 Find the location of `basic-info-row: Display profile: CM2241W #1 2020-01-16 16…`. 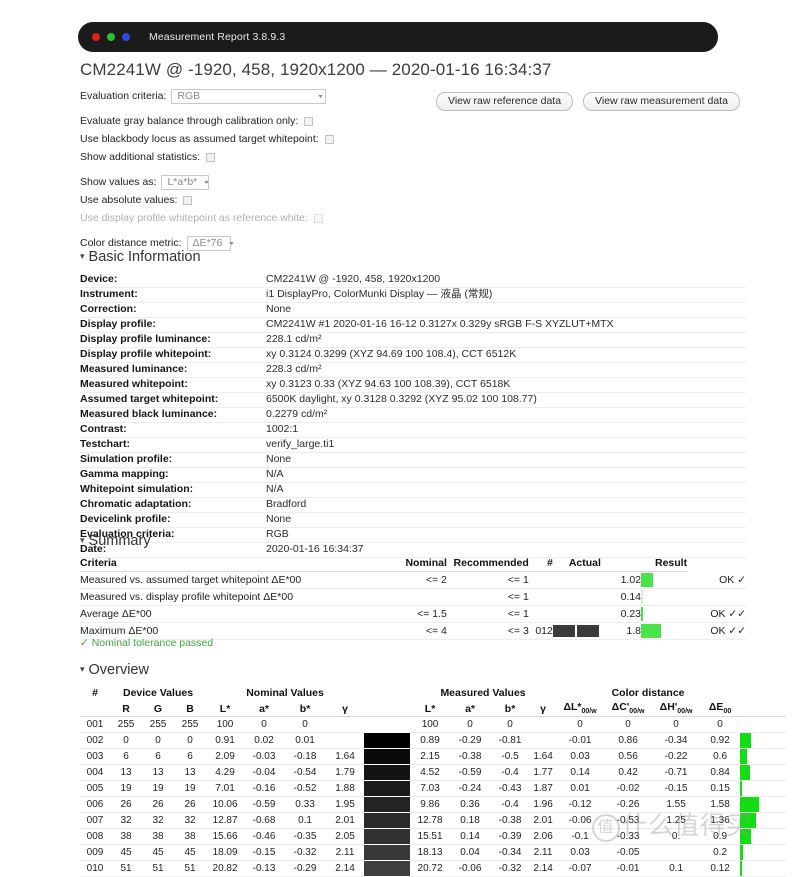

basic-info-row: Display profile: CM2241W #1 2020-01-16 16… is located at coordinates (413, 325).